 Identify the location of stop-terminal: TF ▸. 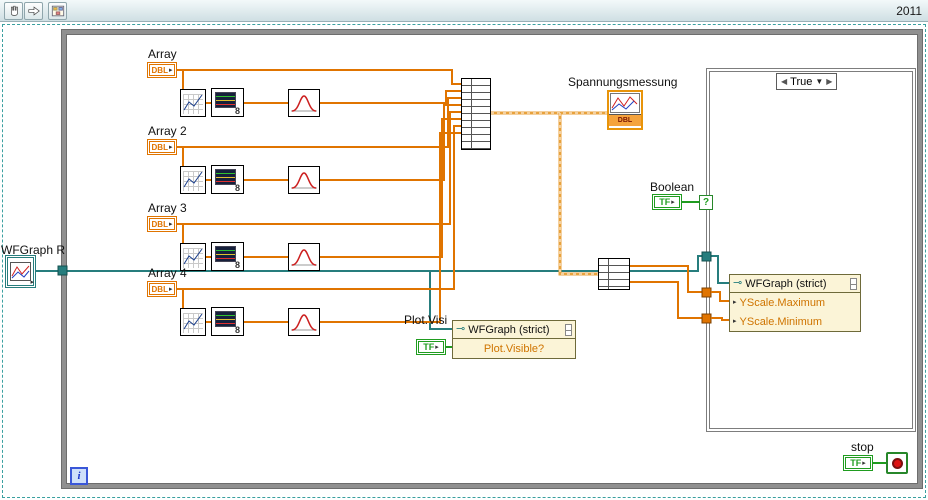
(858, 463).